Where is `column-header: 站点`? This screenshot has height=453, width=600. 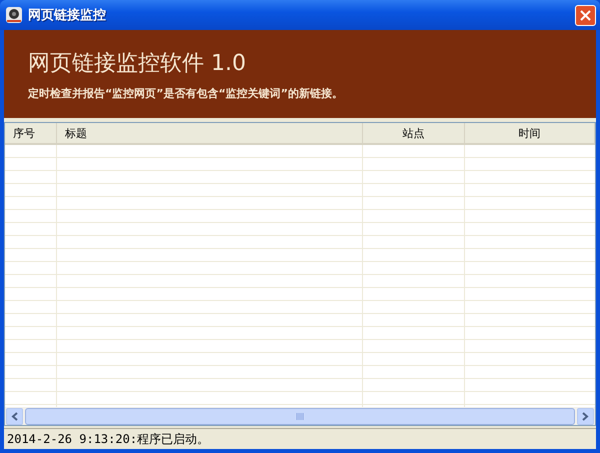 column-header: 站点 is located at coordinates (414, 133).